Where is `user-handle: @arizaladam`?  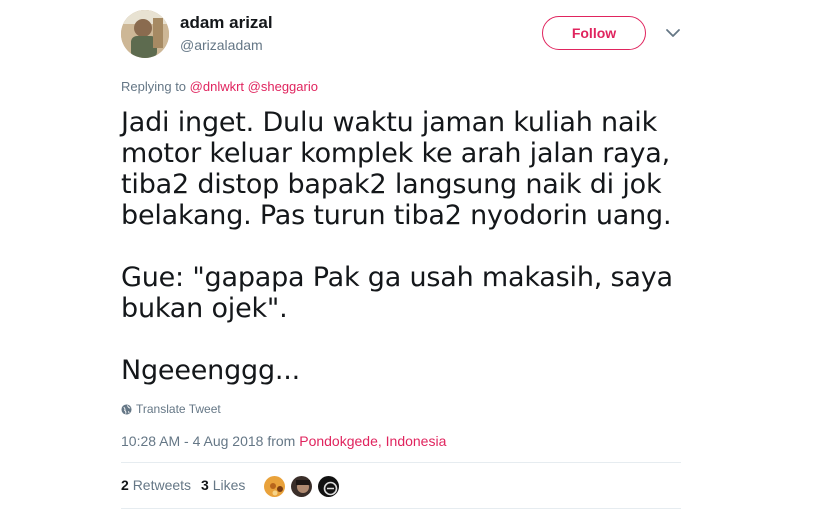
user-handle: @arizaladam is located at coordinates (221, 45).